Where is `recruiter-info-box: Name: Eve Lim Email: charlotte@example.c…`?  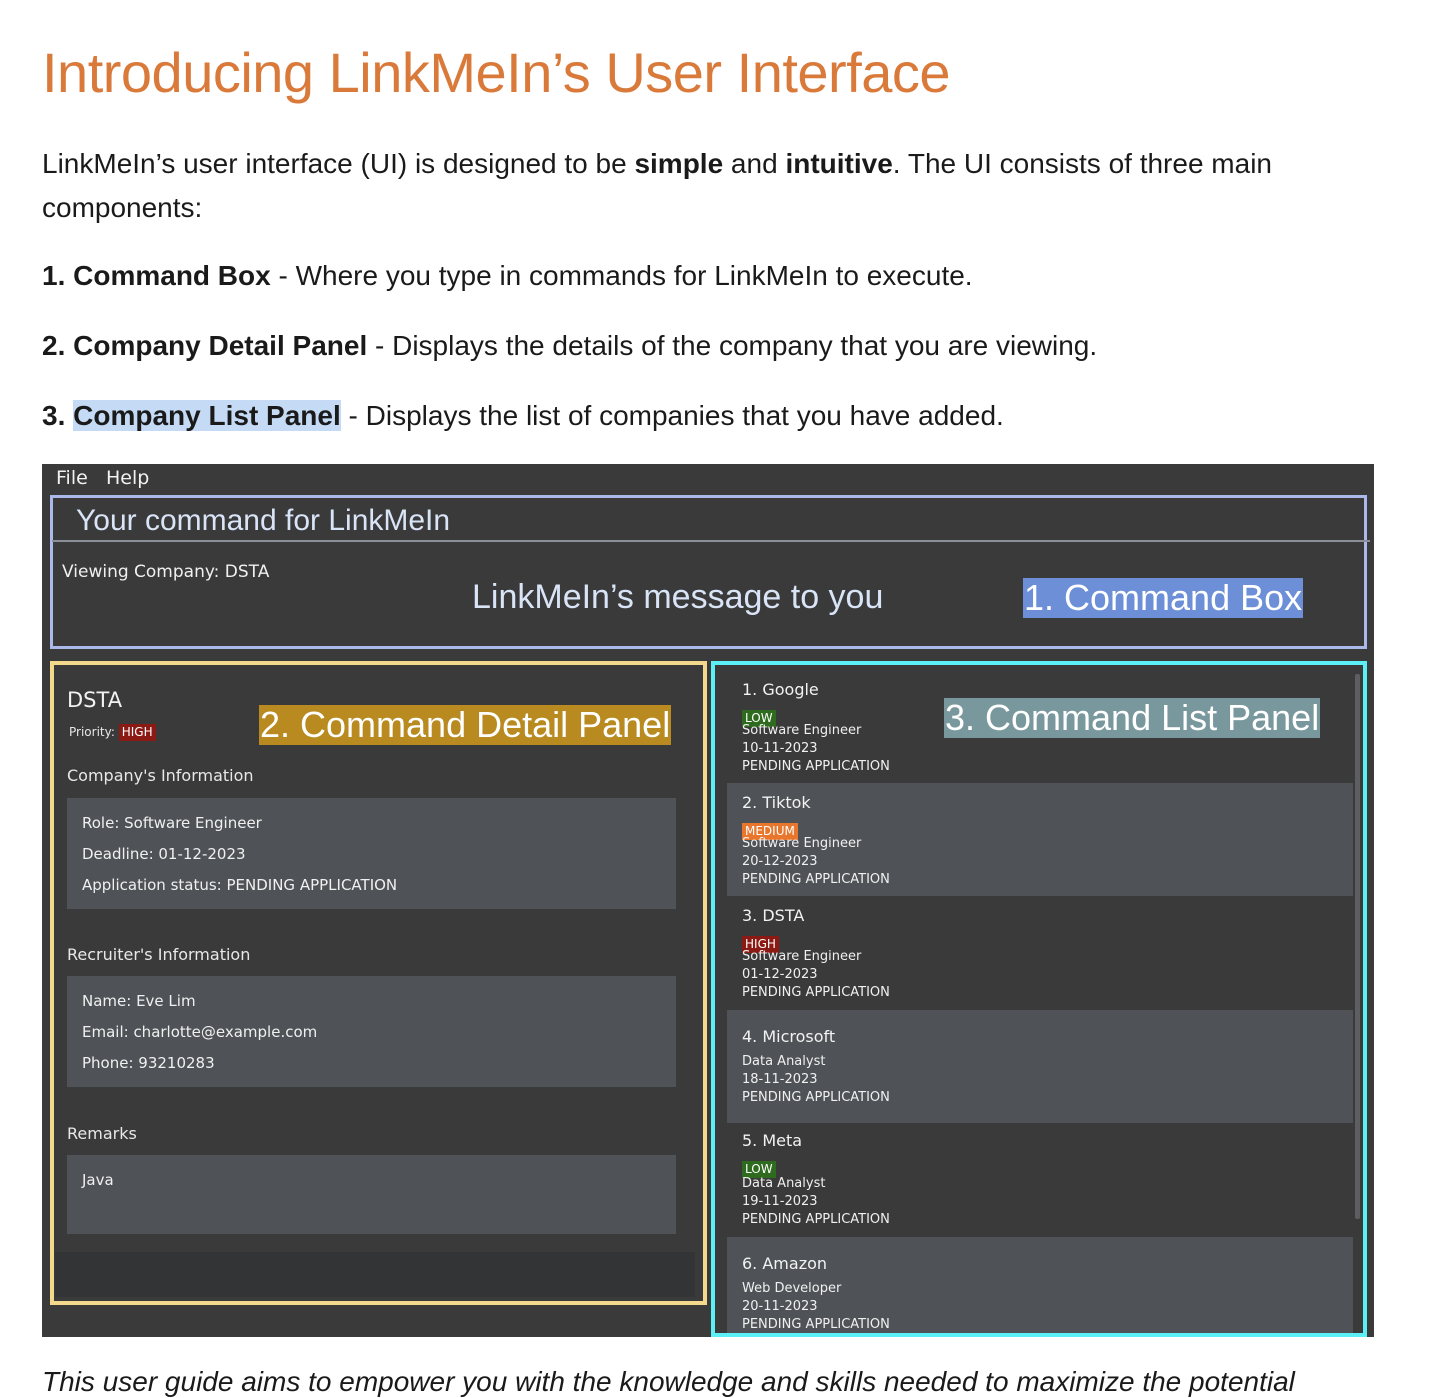 recruiter-info-box: Name: Eve Lim Email: charlotte@example.c… is located at coordinates (371, 1031).